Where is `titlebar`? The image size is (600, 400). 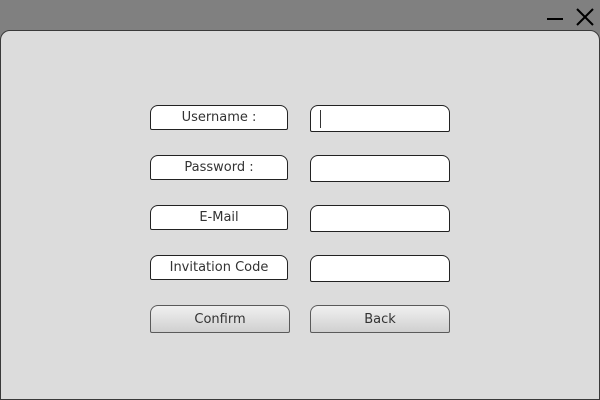
titlebar is located at coordinates (300, 16).